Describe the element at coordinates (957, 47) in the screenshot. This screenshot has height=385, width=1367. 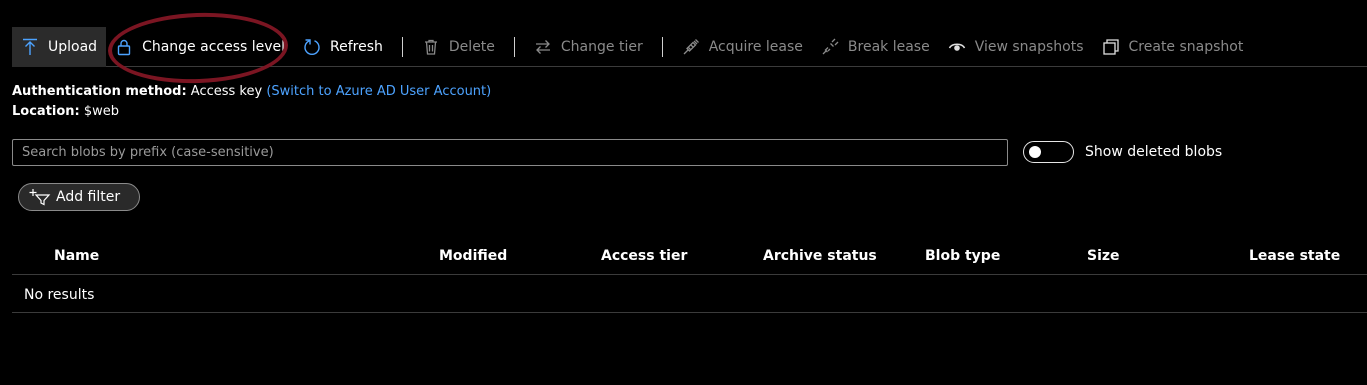
I see `eye-icon` at that location.